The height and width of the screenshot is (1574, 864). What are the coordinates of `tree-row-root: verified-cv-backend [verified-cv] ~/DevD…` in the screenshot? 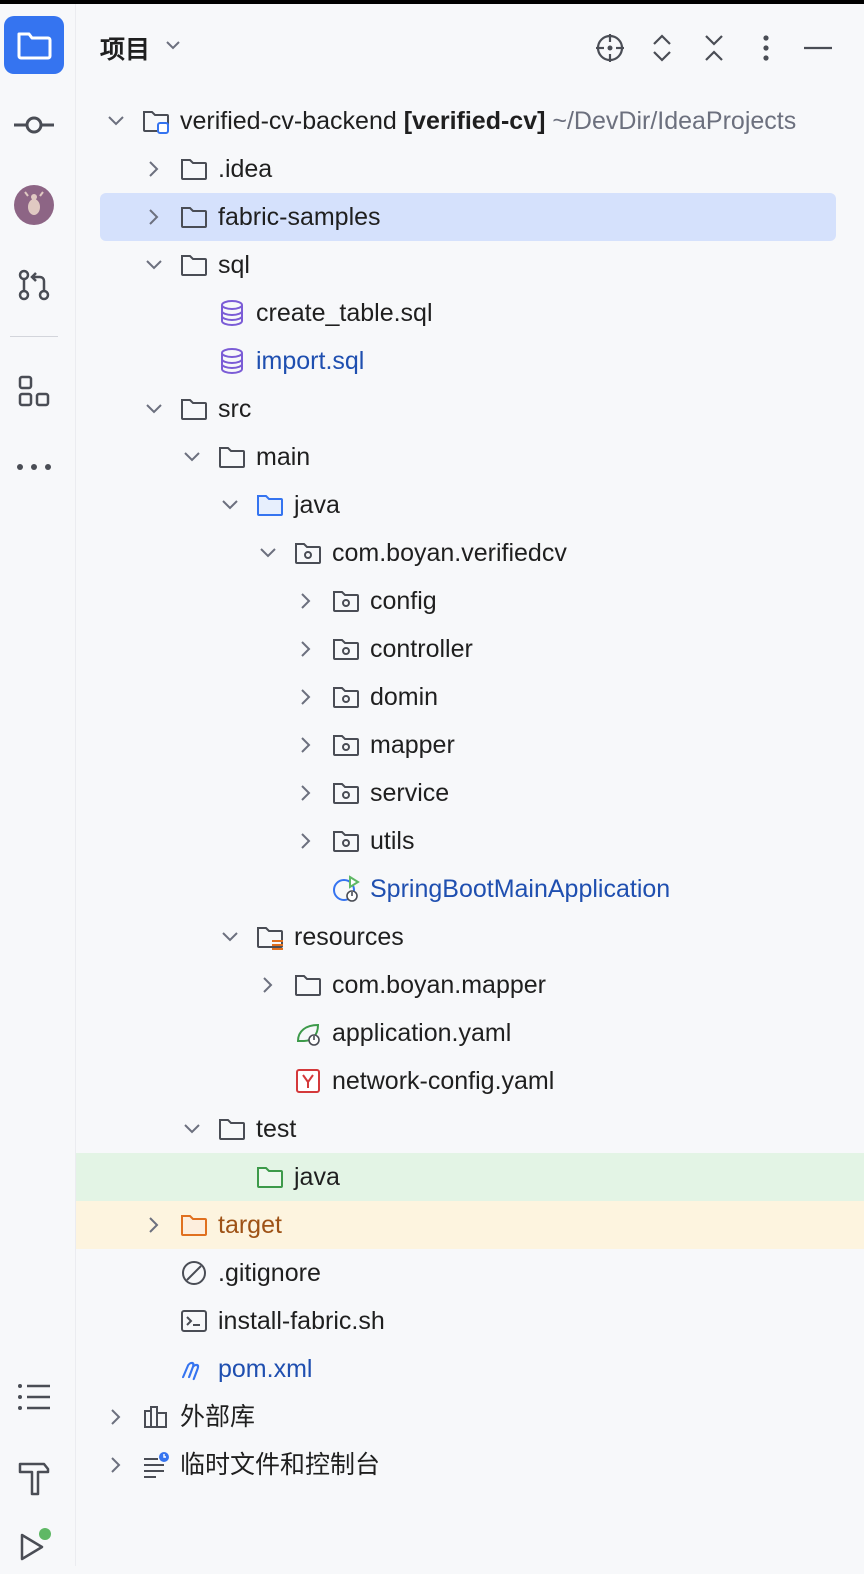 It's located at (470, 121).